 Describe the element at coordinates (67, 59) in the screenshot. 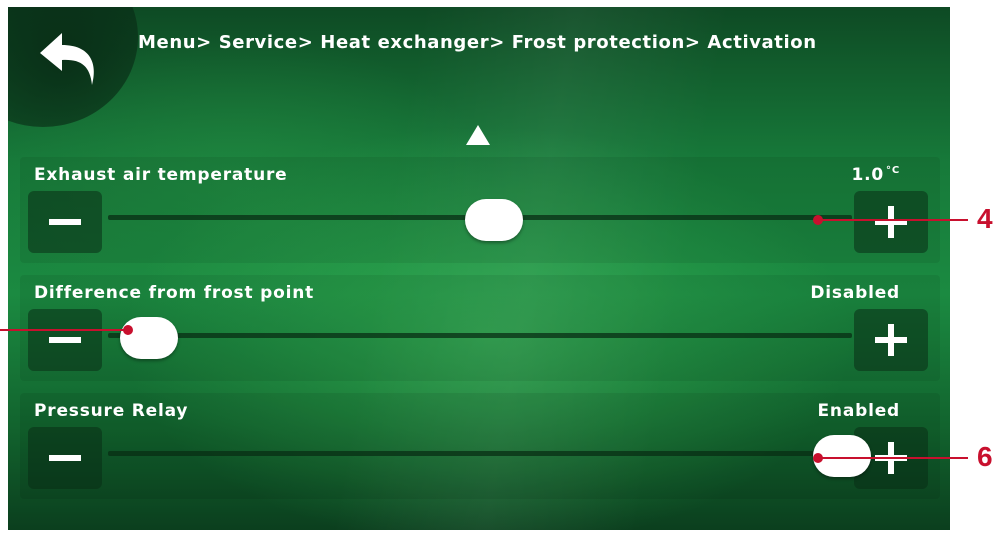

I see `back-arrow-icon` at that location.